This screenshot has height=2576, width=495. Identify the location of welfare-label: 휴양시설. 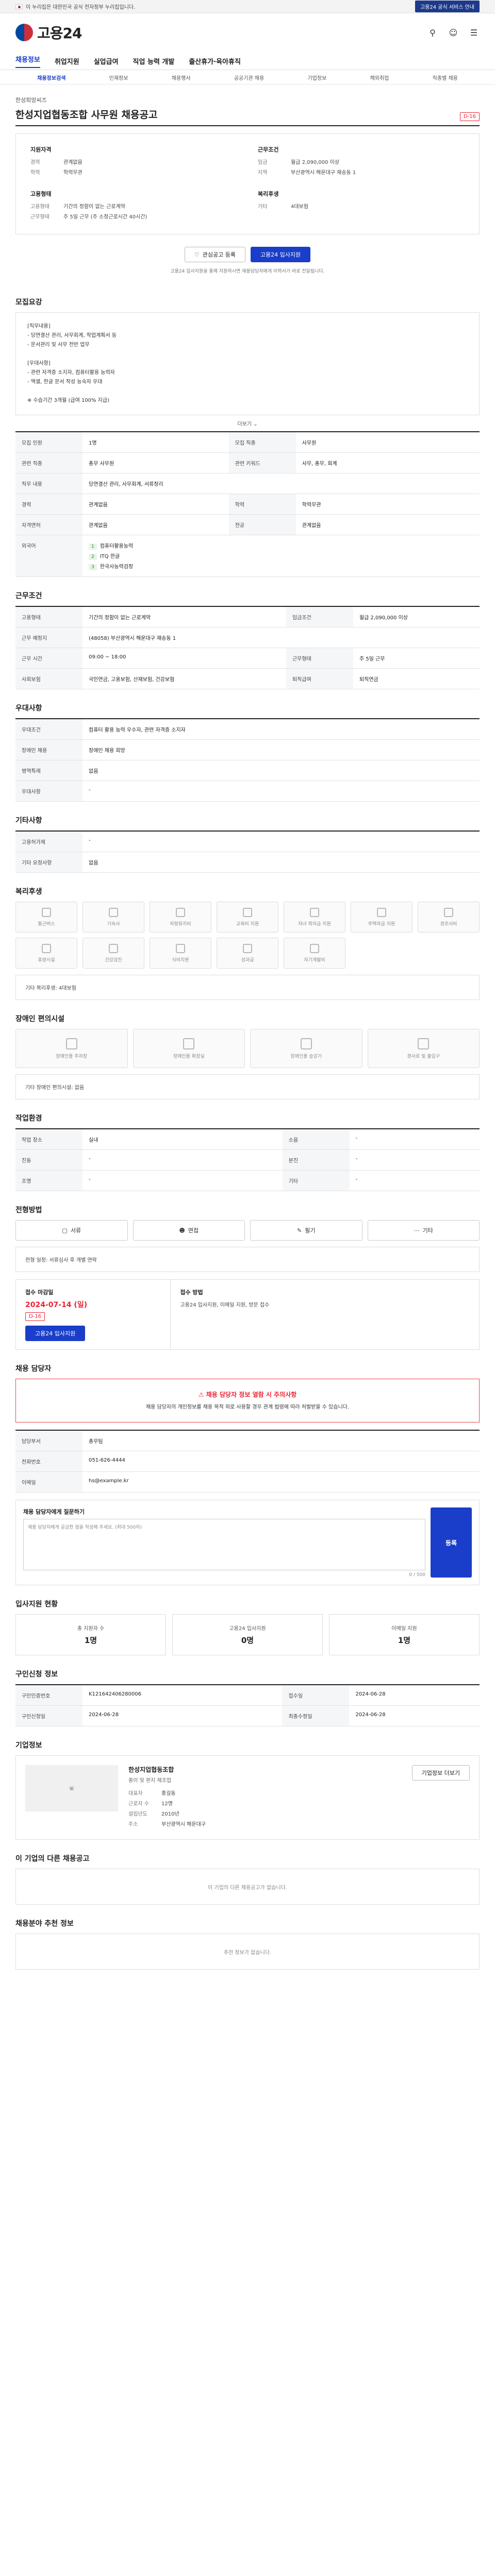
(46, 960).